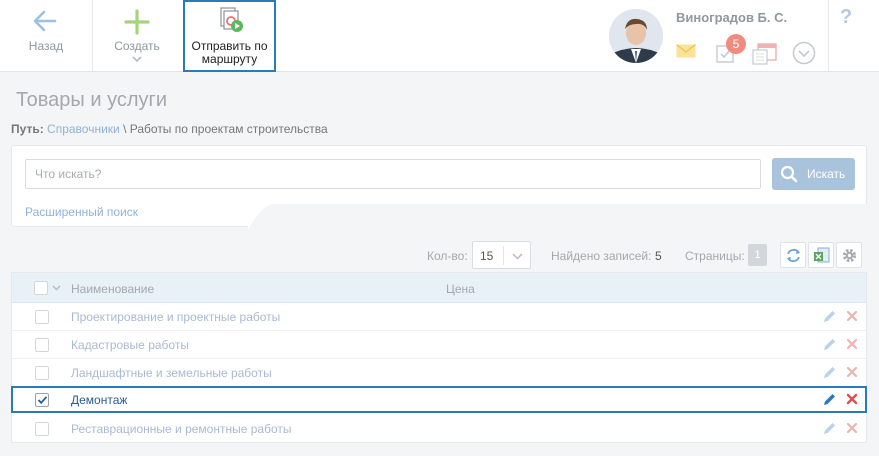 The image size is (879, 456). What do you see at coordinates (731, 17) in the screenshot?
I see `user-name: Виноградов Б. С.` at bounding box center [731, 17].